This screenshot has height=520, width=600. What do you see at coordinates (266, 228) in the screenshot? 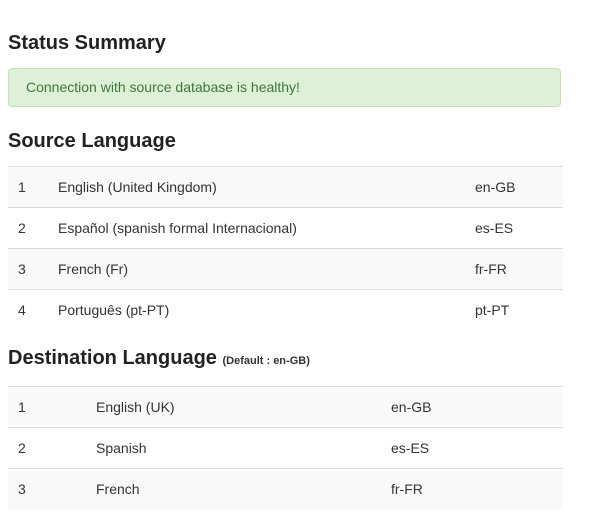
I see `language-name: Español (spanish formal Internacional)` at bounding box center [266, 228].